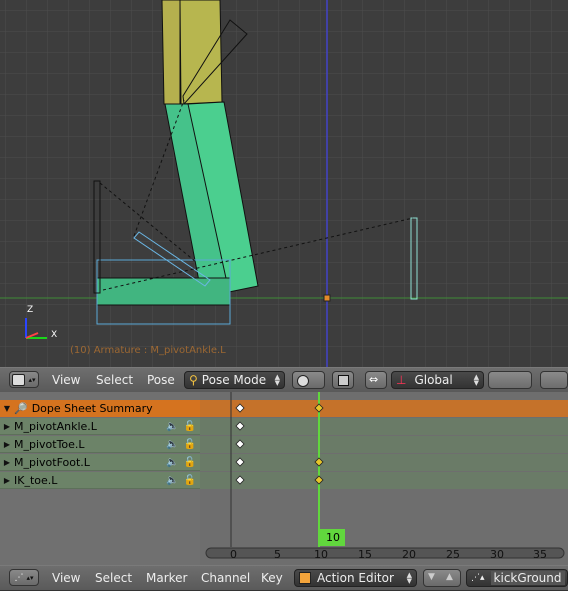  What do you see at coordinates (7, 408) in the screenshot?
I see `disclosure-triangle-icon: ▼` at bounding box center [7, 408].